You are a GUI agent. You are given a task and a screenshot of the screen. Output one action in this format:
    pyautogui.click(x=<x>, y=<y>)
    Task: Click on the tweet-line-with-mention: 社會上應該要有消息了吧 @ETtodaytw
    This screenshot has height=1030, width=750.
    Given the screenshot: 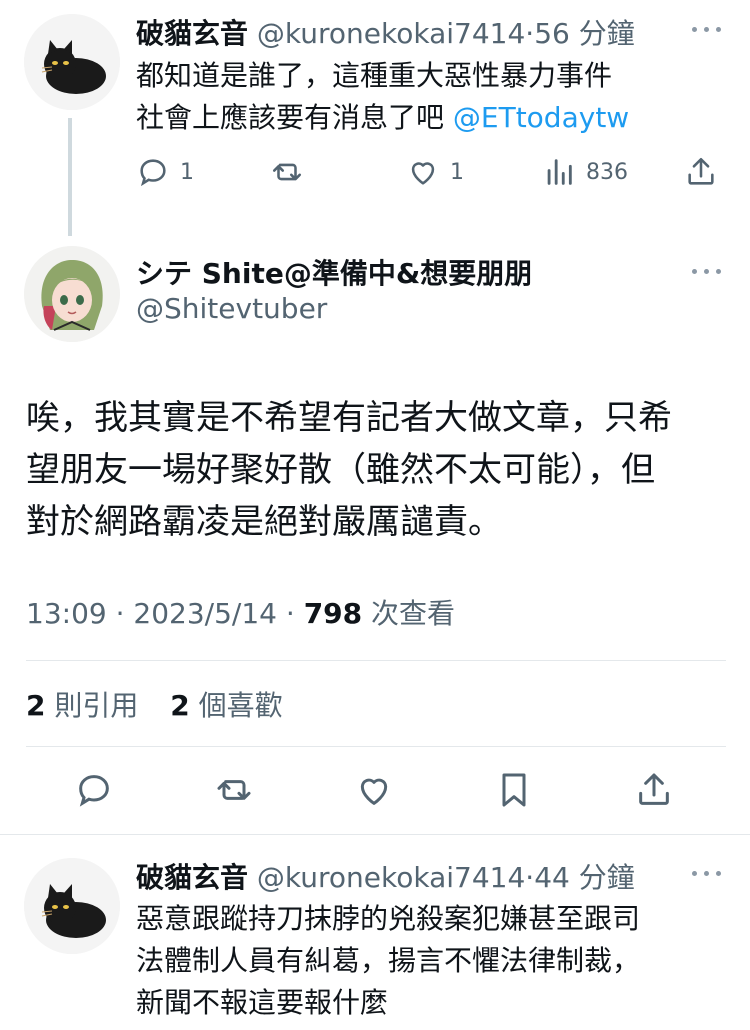 What is the action you would take?
    pyautogui.click(x=431, y=118)
    